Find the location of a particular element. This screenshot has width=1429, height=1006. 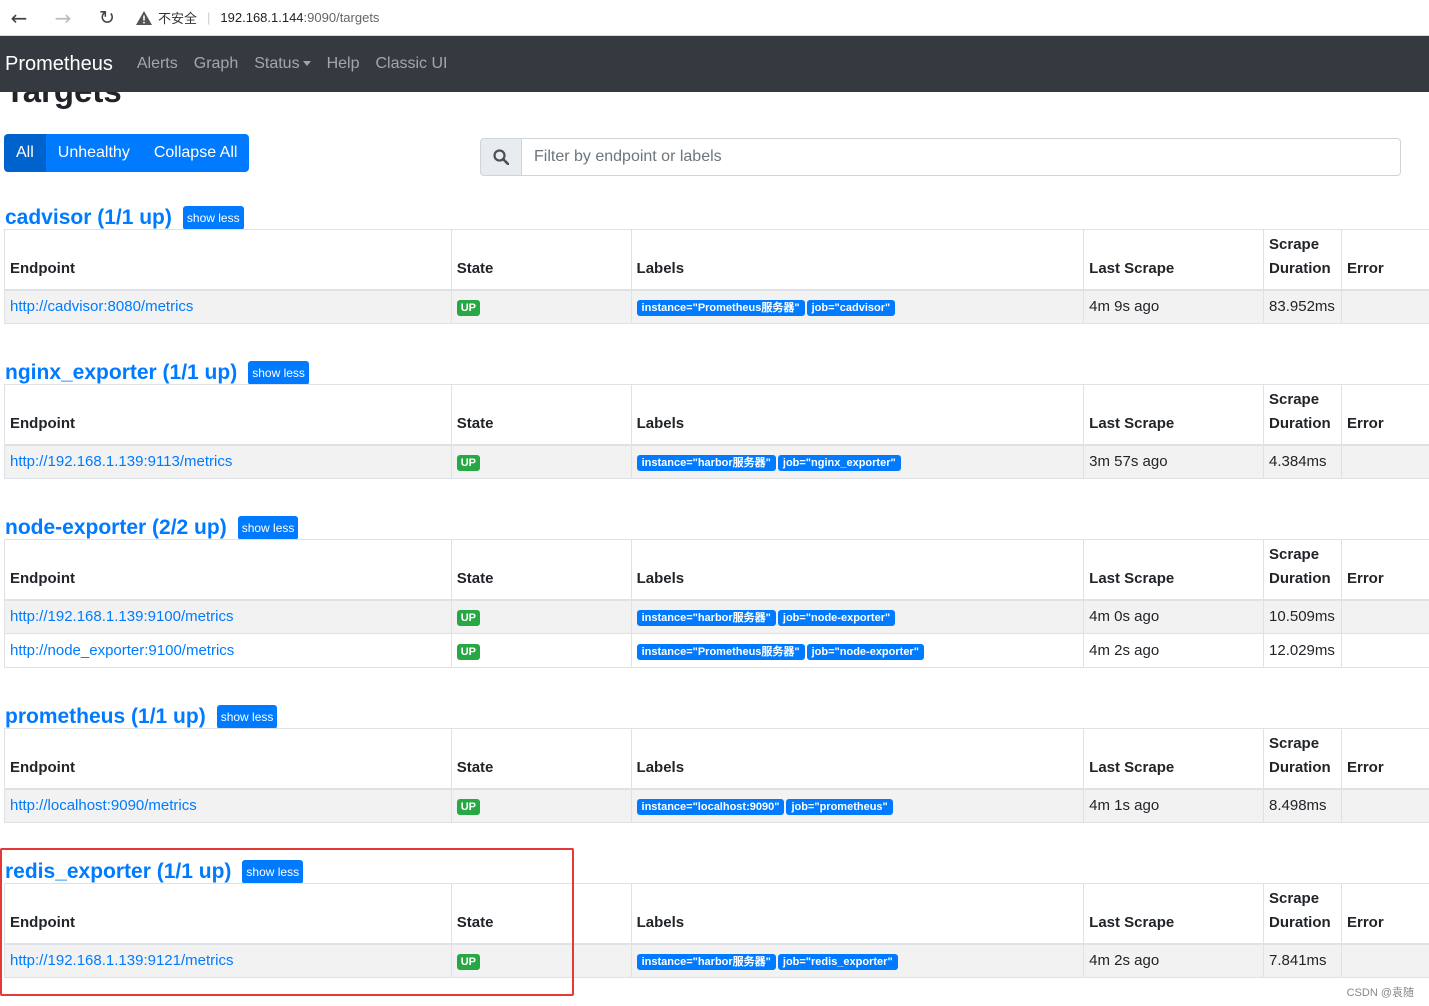

endpoint-cell: http://node_exporter:9100/metrics is located at coordinates (228, 650).